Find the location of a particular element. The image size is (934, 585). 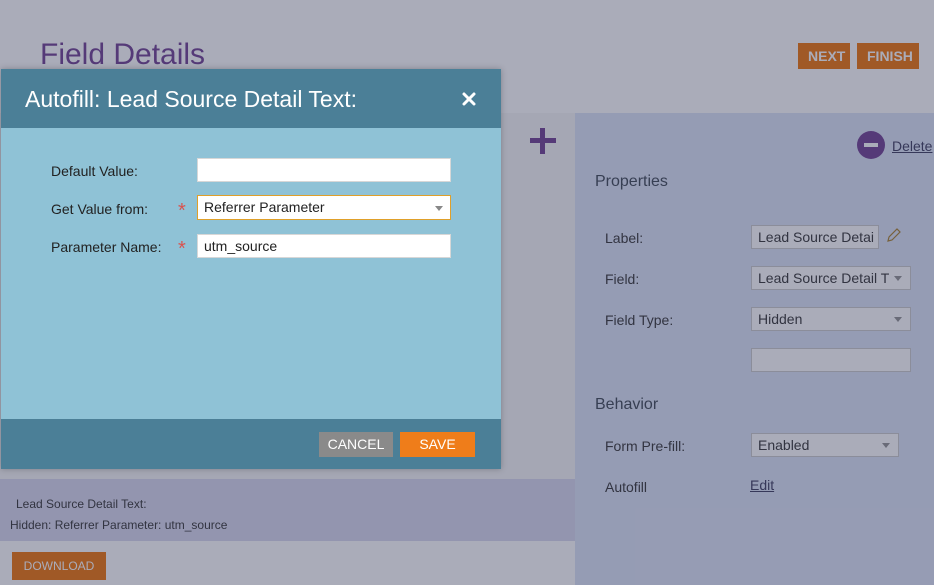

dialog-title: Autofill: Lead Source Detail Text: is located at coordinates (191, 99).